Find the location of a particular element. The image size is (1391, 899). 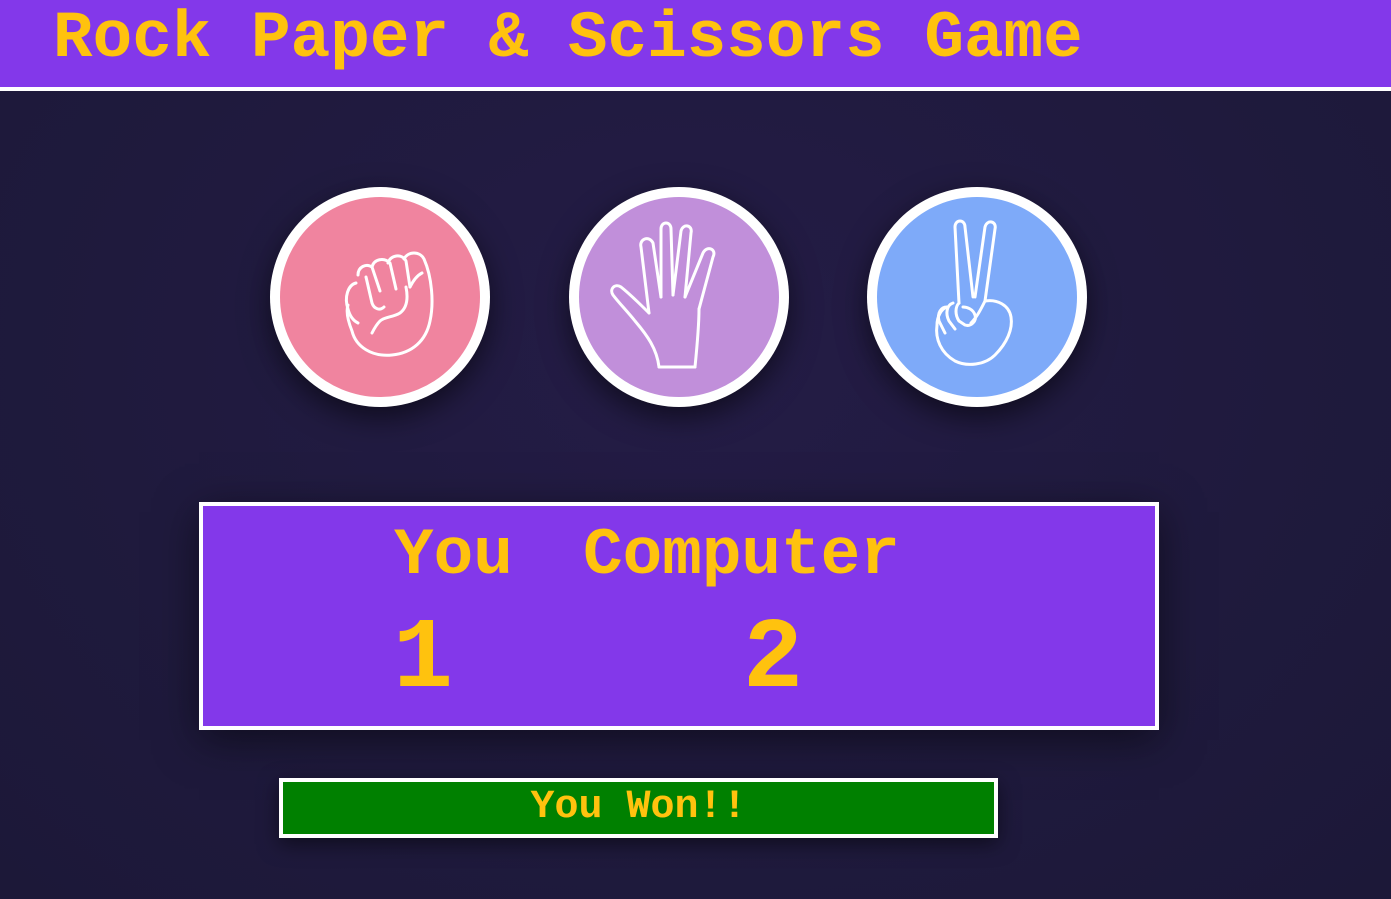

rock-fist-icon is located at coordinates (389, 304).